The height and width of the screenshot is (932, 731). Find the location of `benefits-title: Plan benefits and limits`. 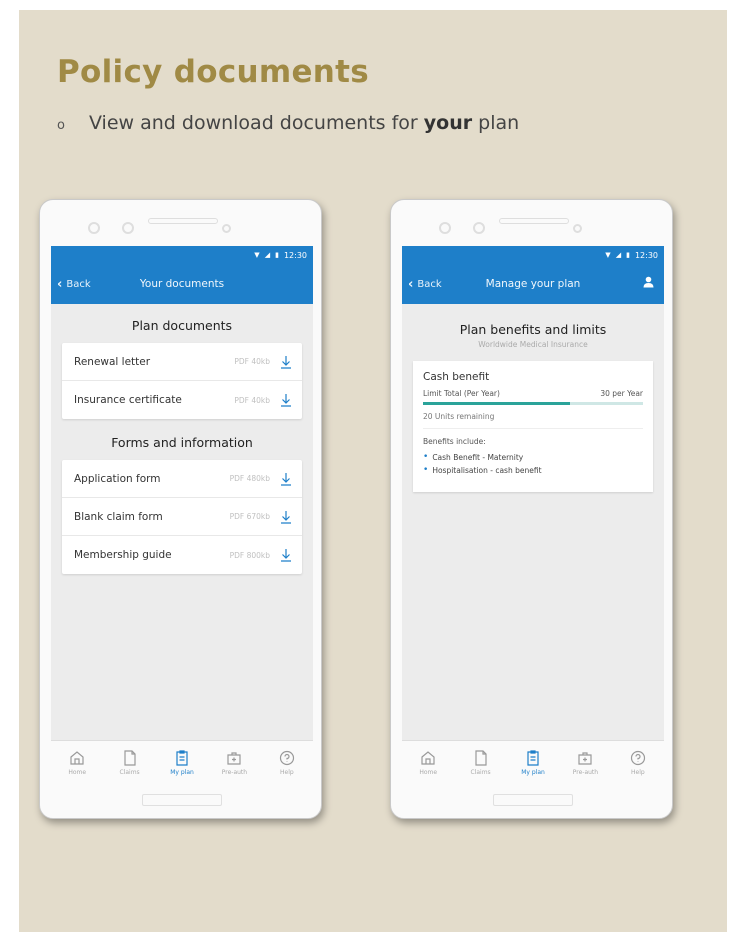

benefits-title: Plan benefits and limits is located at coordinates (533, 329).